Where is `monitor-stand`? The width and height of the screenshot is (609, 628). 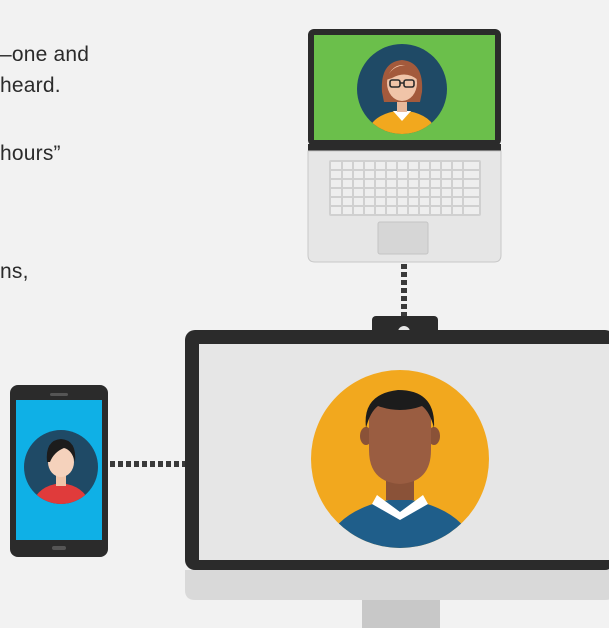
monitor-stand is located at coordinates (401, 614).